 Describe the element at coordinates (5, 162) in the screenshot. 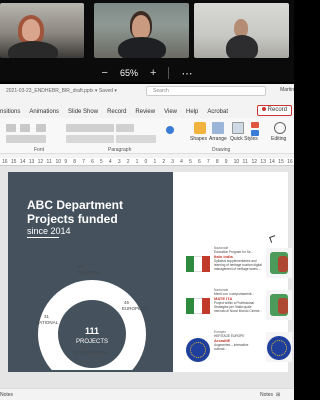

I see `ruler-tick: 16` at that location.